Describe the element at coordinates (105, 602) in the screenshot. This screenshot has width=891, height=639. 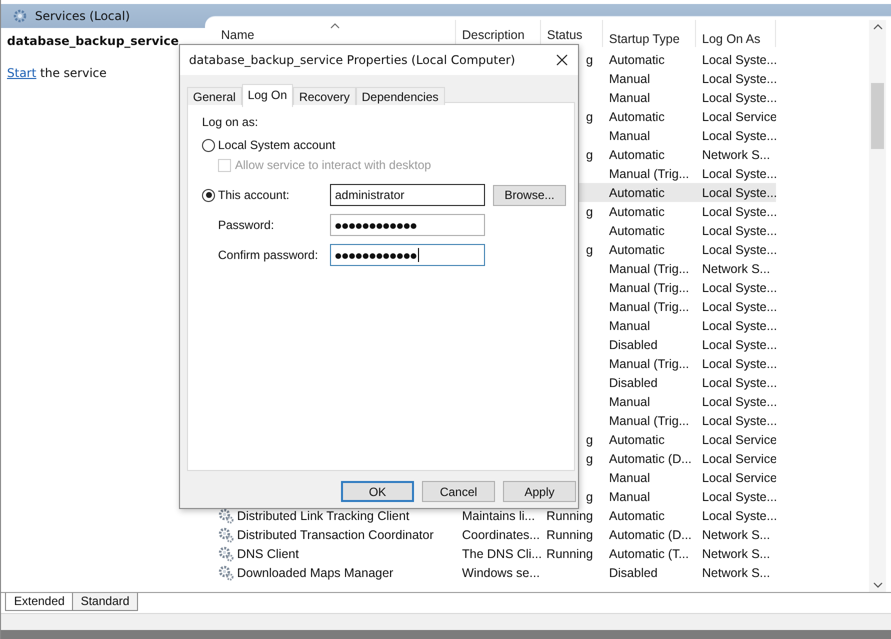
I see `view-tab: Standard` at that location.